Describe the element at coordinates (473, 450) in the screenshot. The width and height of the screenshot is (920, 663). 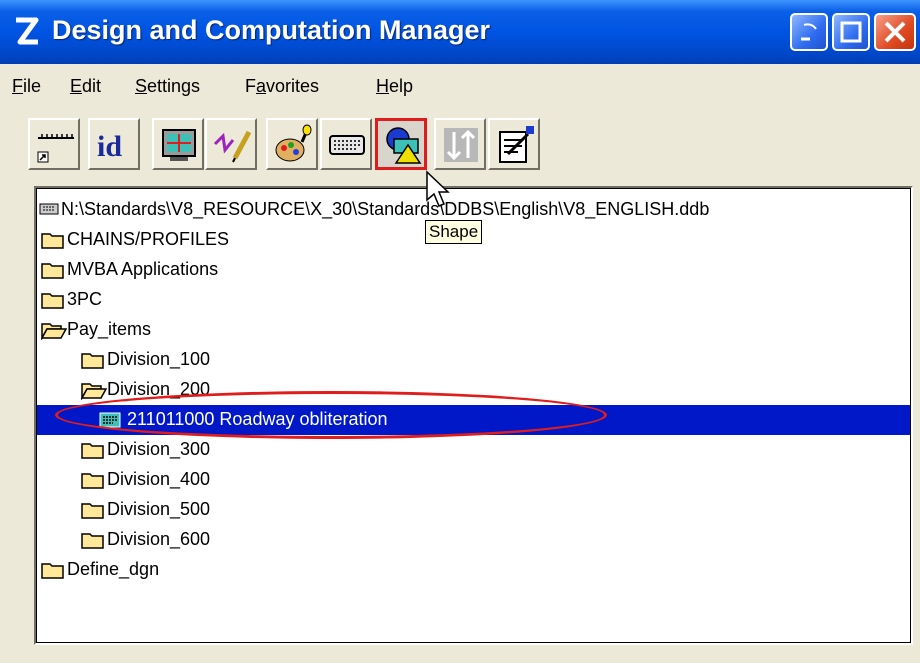
I see `tree-item: Division_300` at that location.